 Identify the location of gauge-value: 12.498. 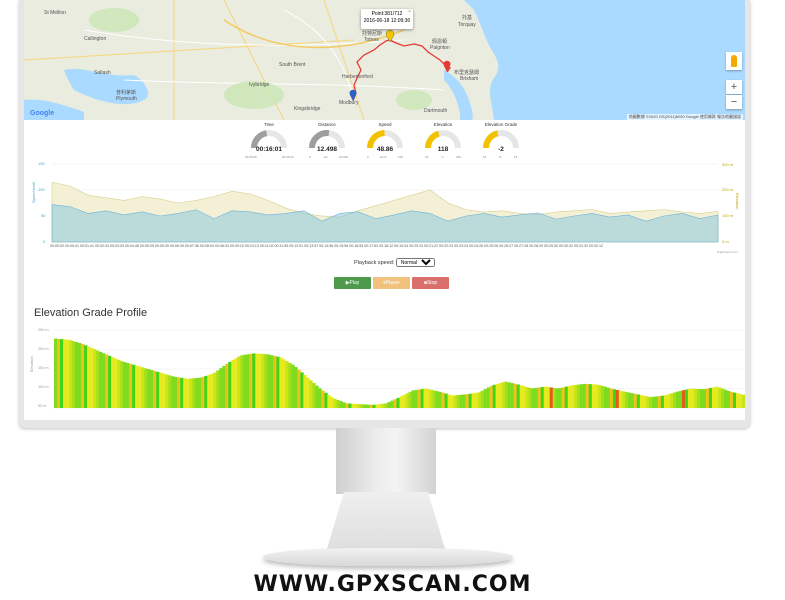
(327, 149).